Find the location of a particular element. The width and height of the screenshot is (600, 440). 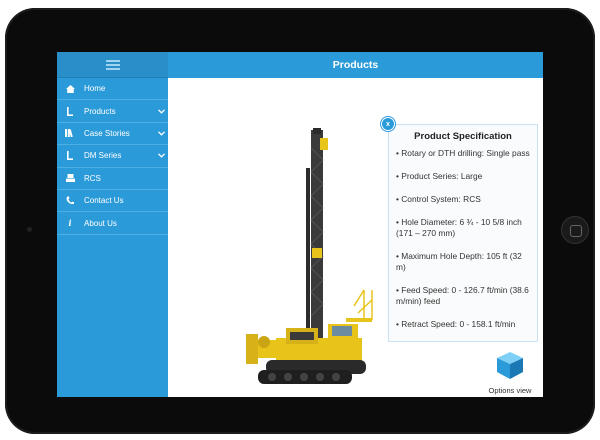

page-title: Products is located at coordinates (355, 65).